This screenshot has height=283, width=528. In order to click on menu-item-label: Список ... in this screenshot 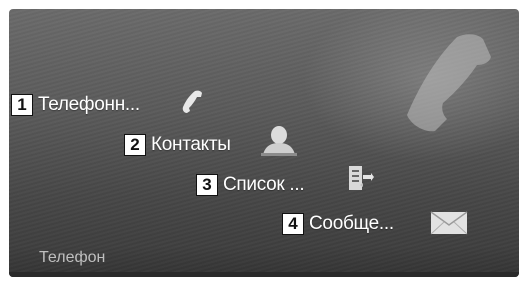, I will do `click(264, 184)`.